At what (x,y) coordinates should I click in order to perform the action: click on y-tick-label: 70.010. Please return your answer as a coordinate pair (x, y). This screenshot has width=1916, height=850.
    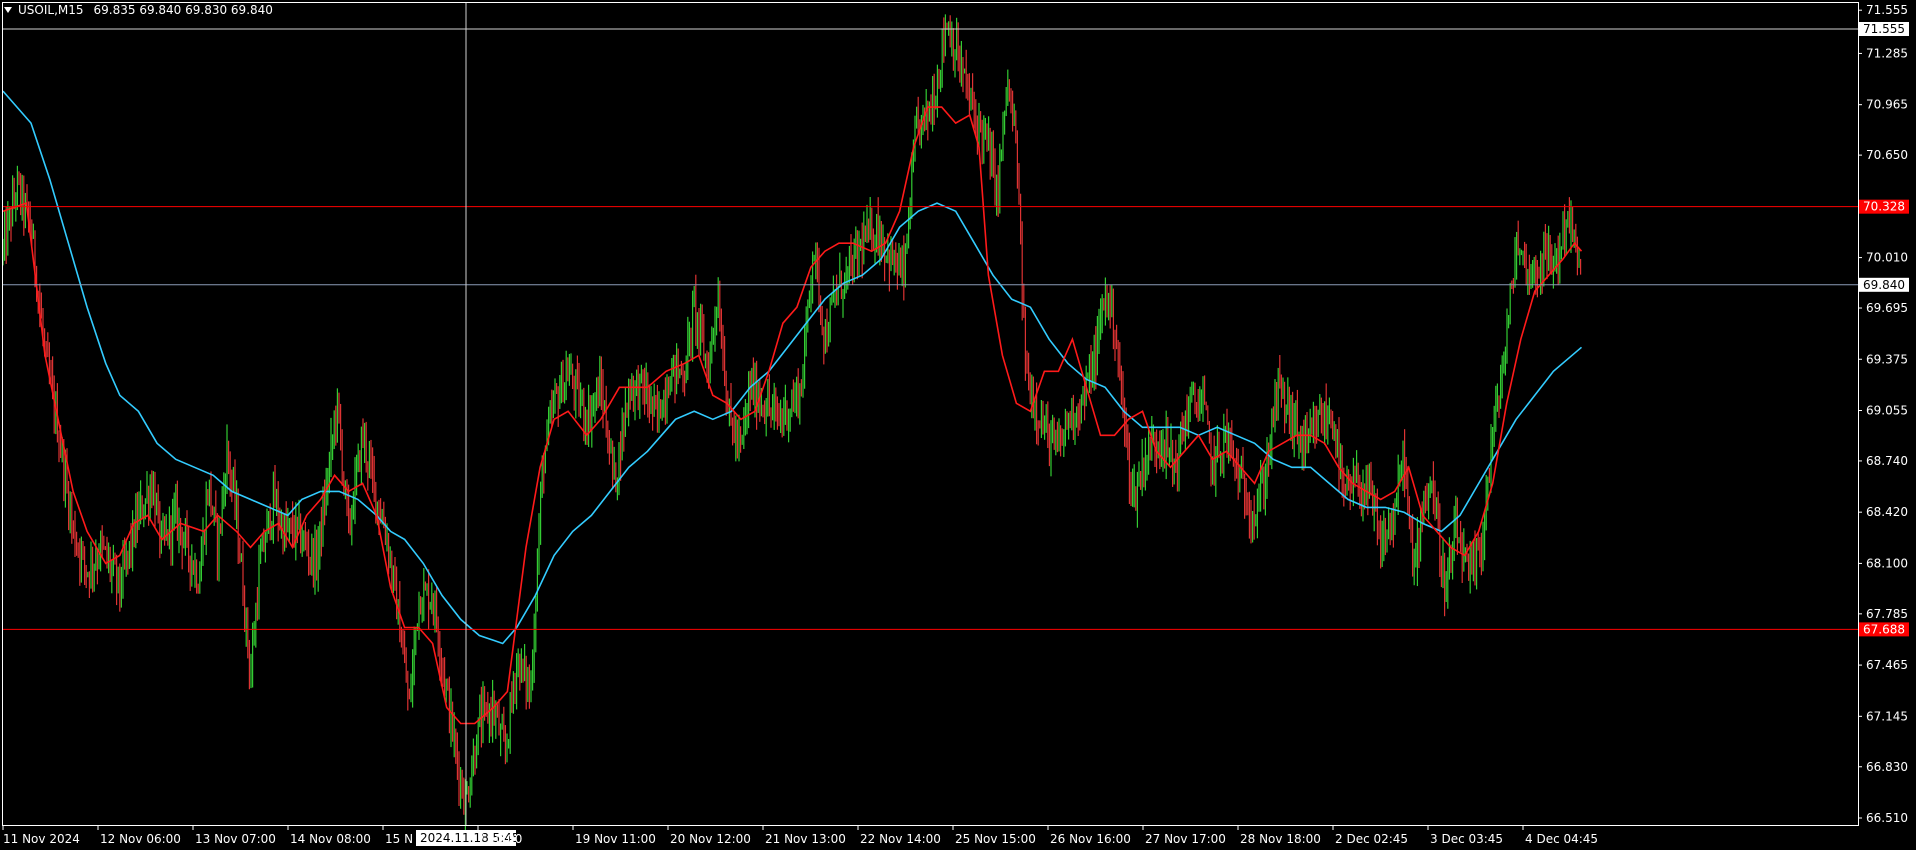
    Looking at the image, I should click on (1887, 258).